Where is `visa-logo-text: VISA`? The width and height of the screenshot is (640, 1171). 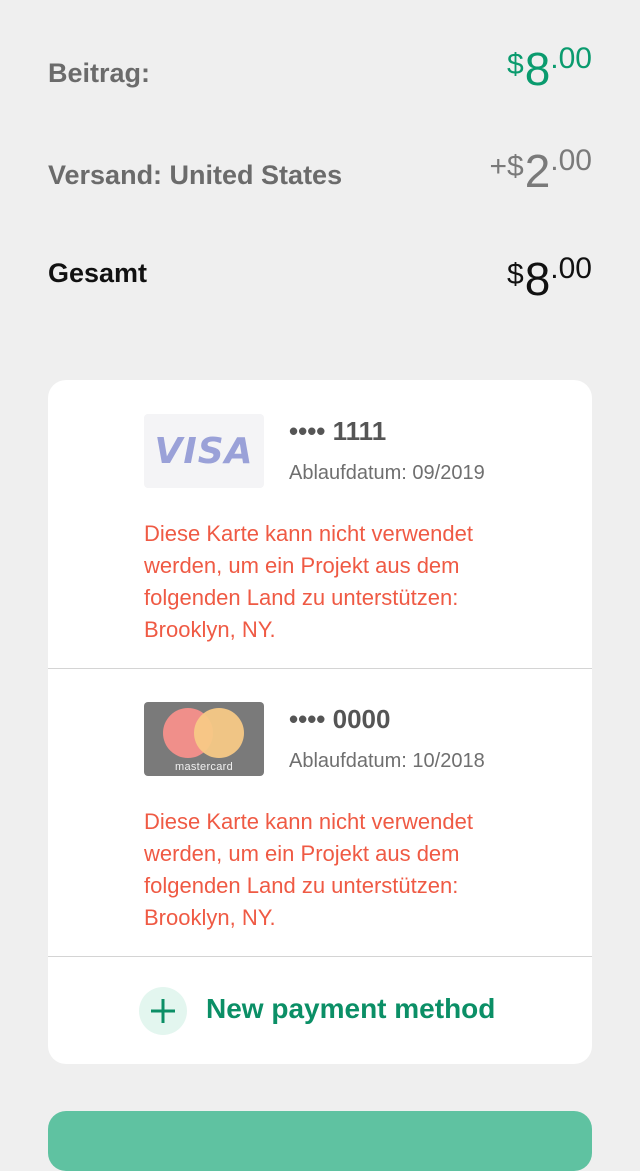
visa-logo-text: VISA is located at coordinates (204, 451).